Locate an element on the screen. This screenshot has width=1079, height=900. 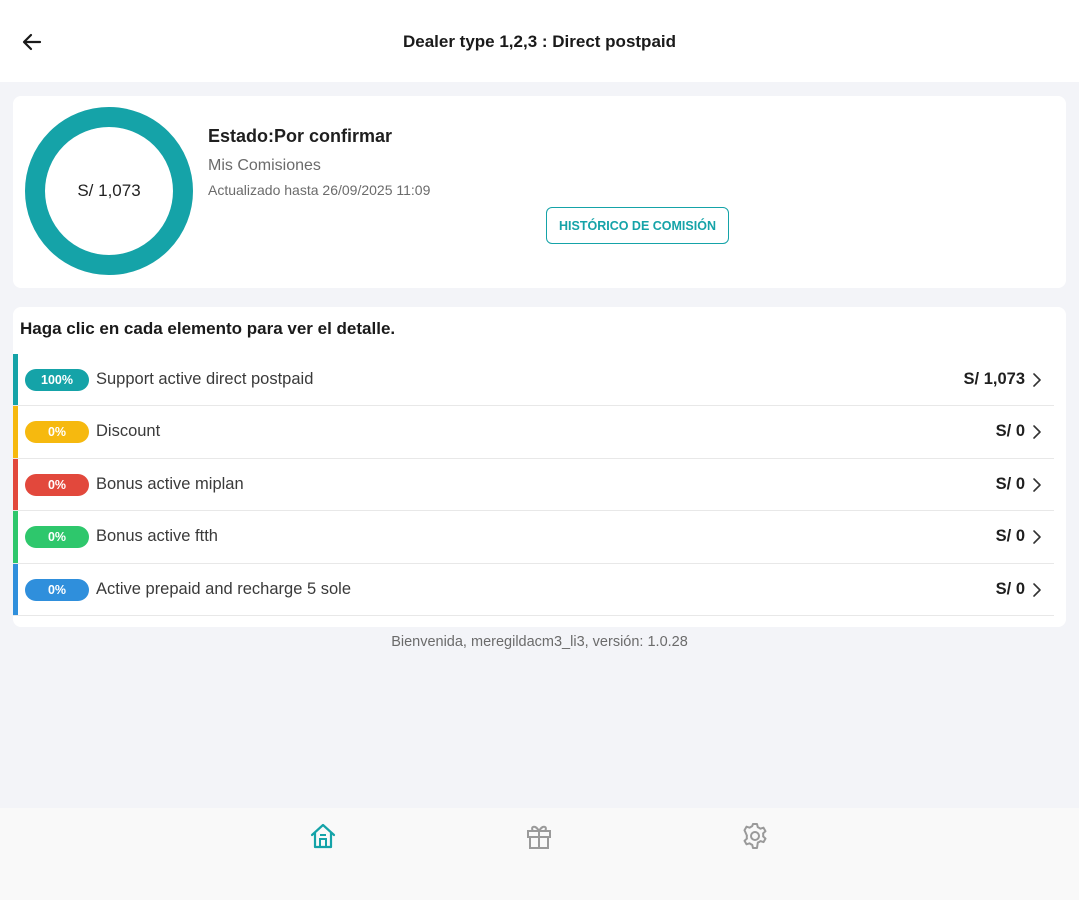
commission-history-button: HISTÓRICO DE COMISIÓN is located at coordinates (637, 225).